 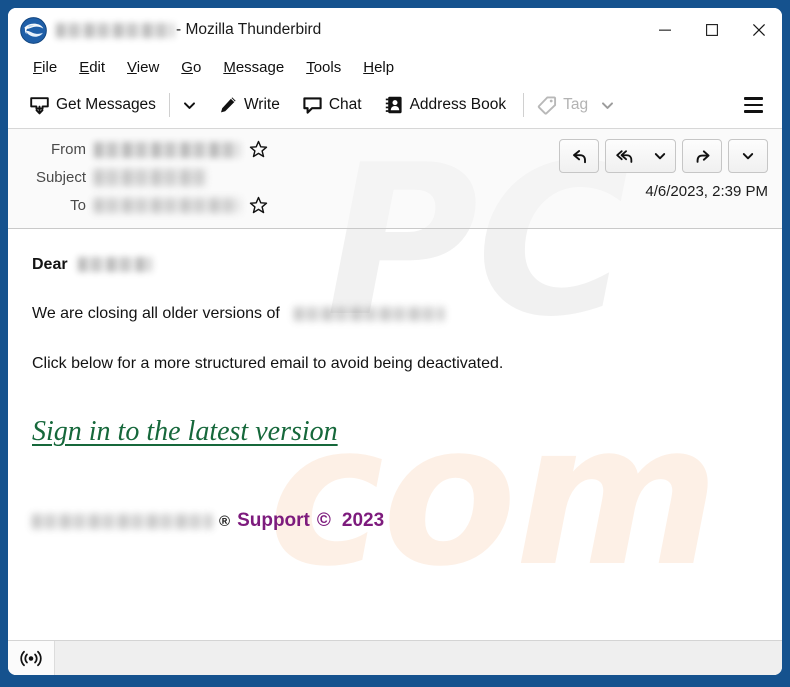 I want to click on menu-item-view: View, so click(x=143, y=67).